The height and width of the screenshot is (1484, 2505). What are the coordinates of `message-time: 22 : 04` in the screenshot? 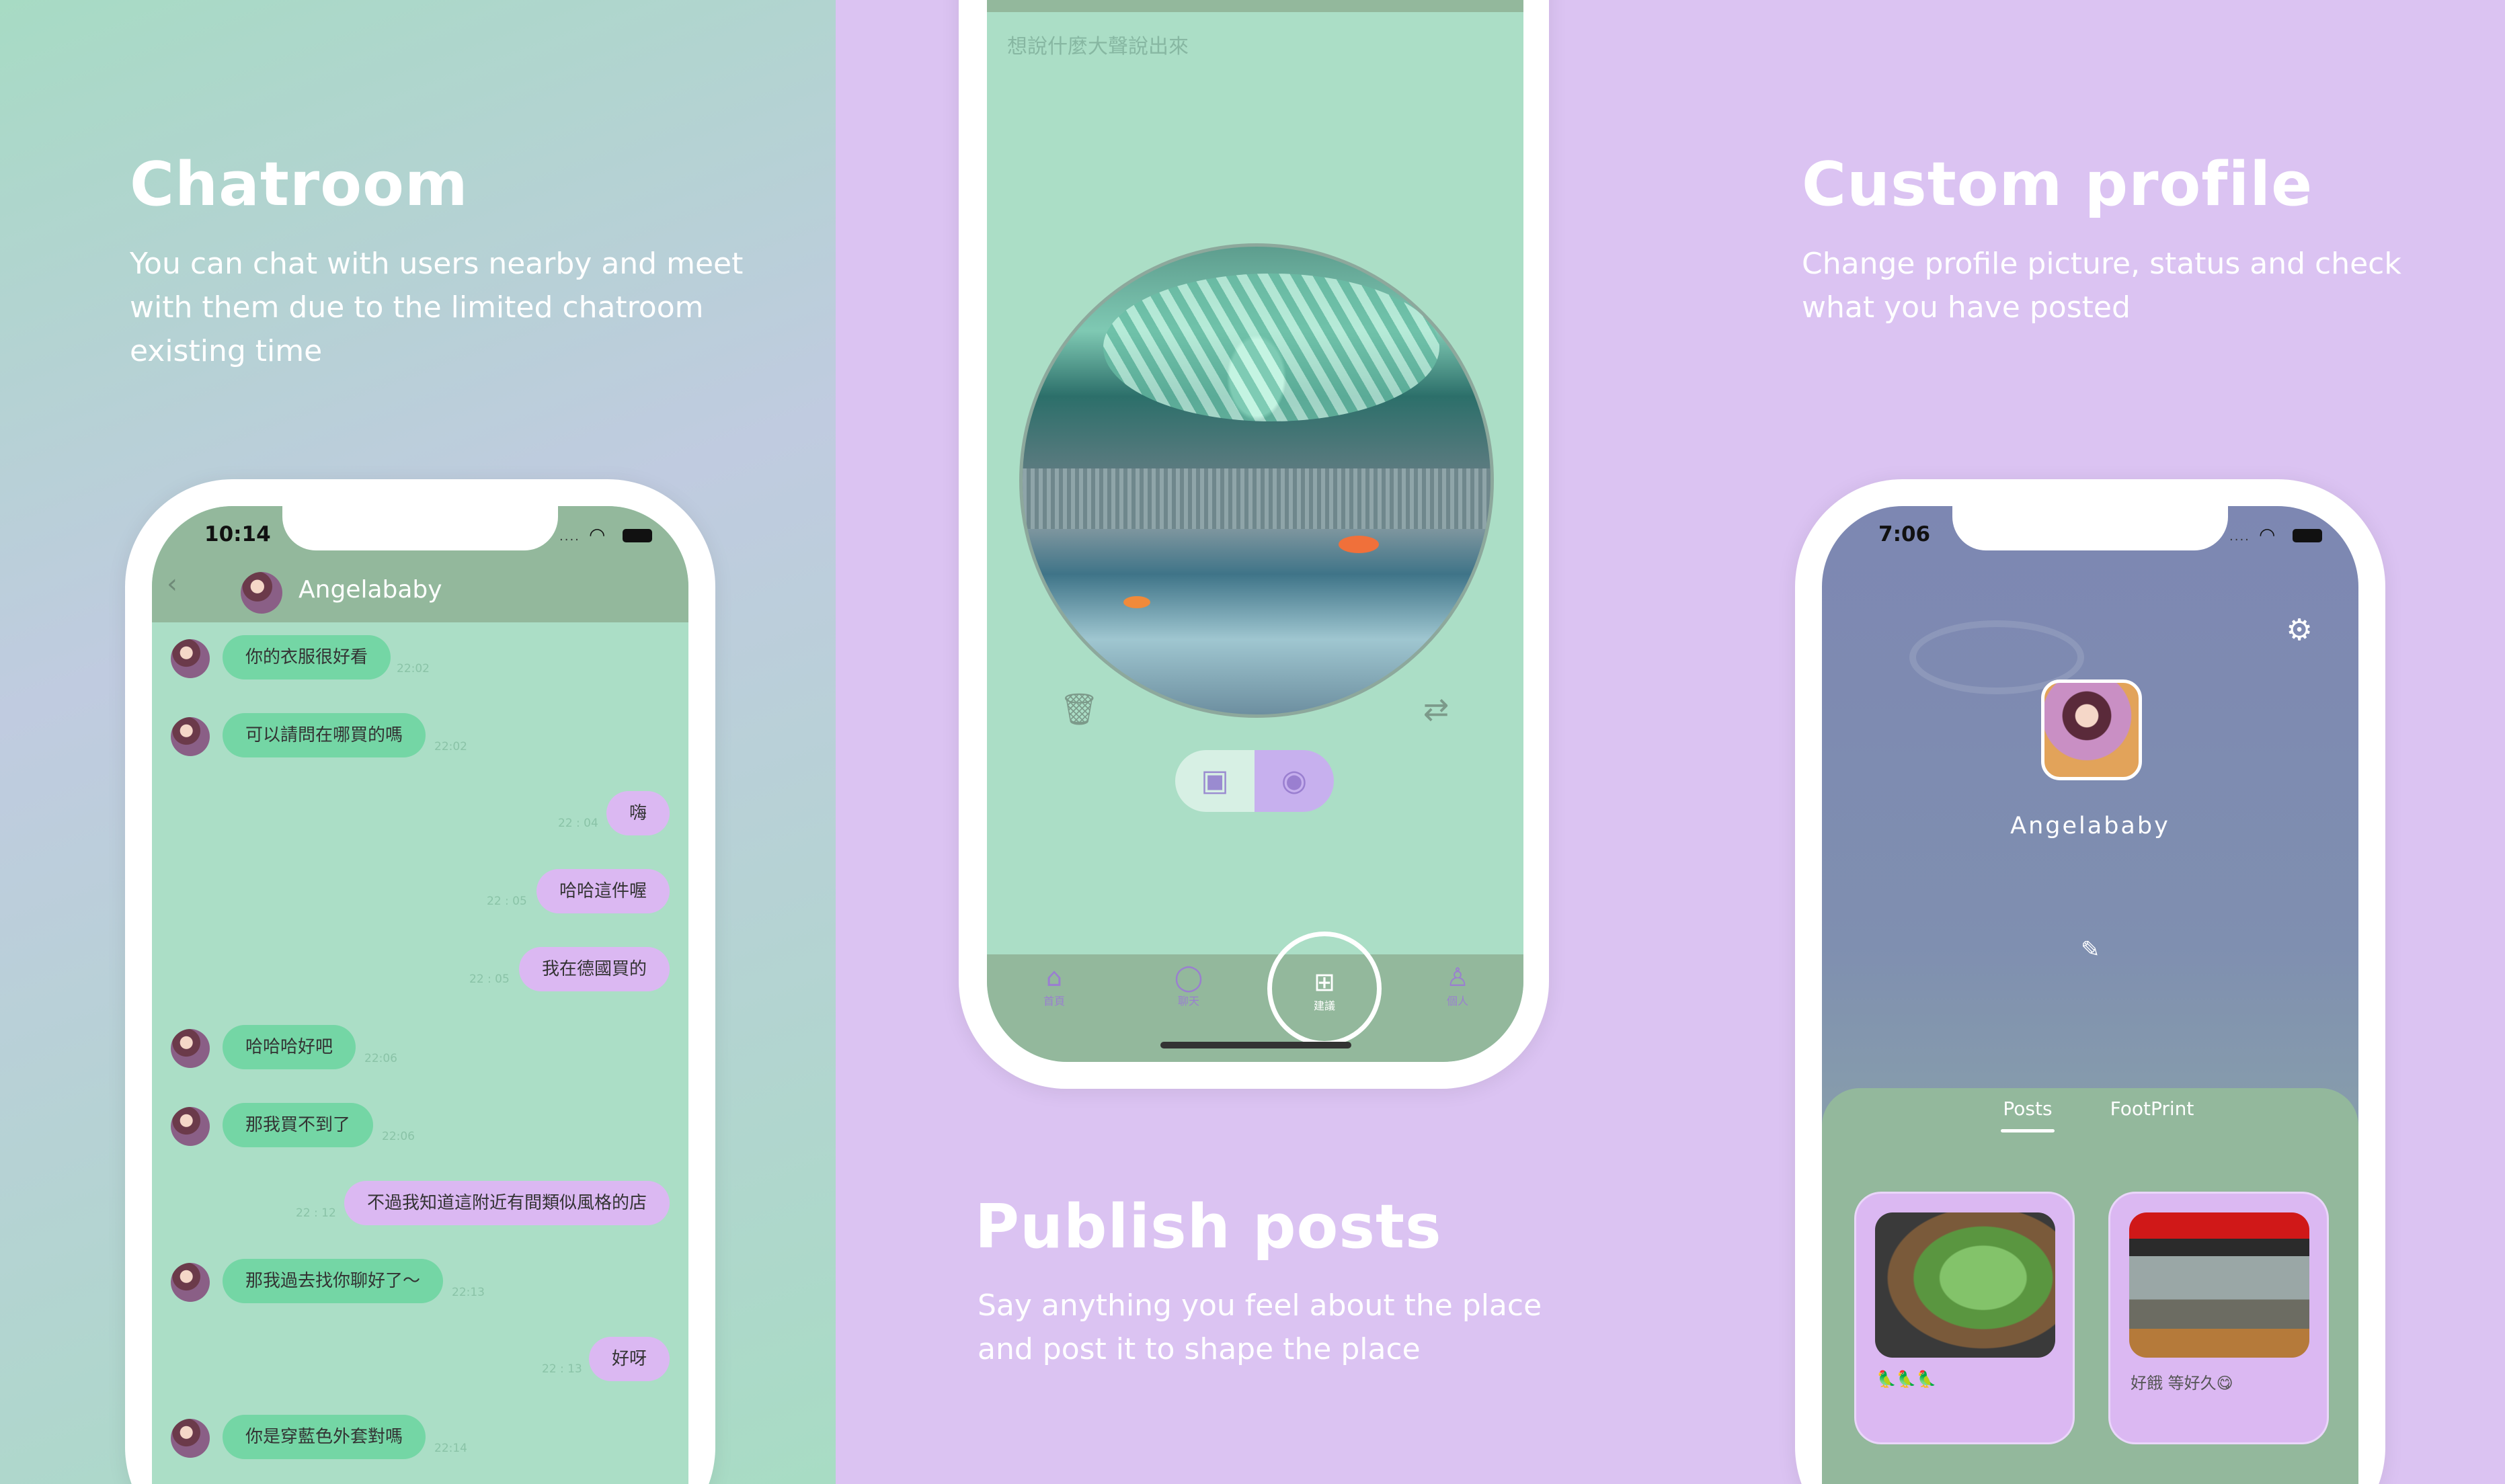 It's located at (578, 823).